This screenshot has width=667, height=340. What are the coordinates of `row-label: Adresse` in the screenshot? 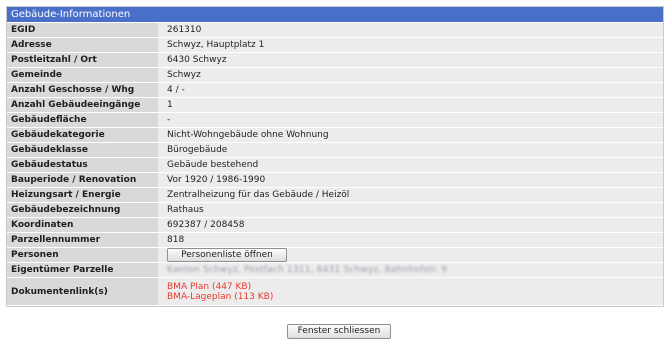 It's located at (82, 45).